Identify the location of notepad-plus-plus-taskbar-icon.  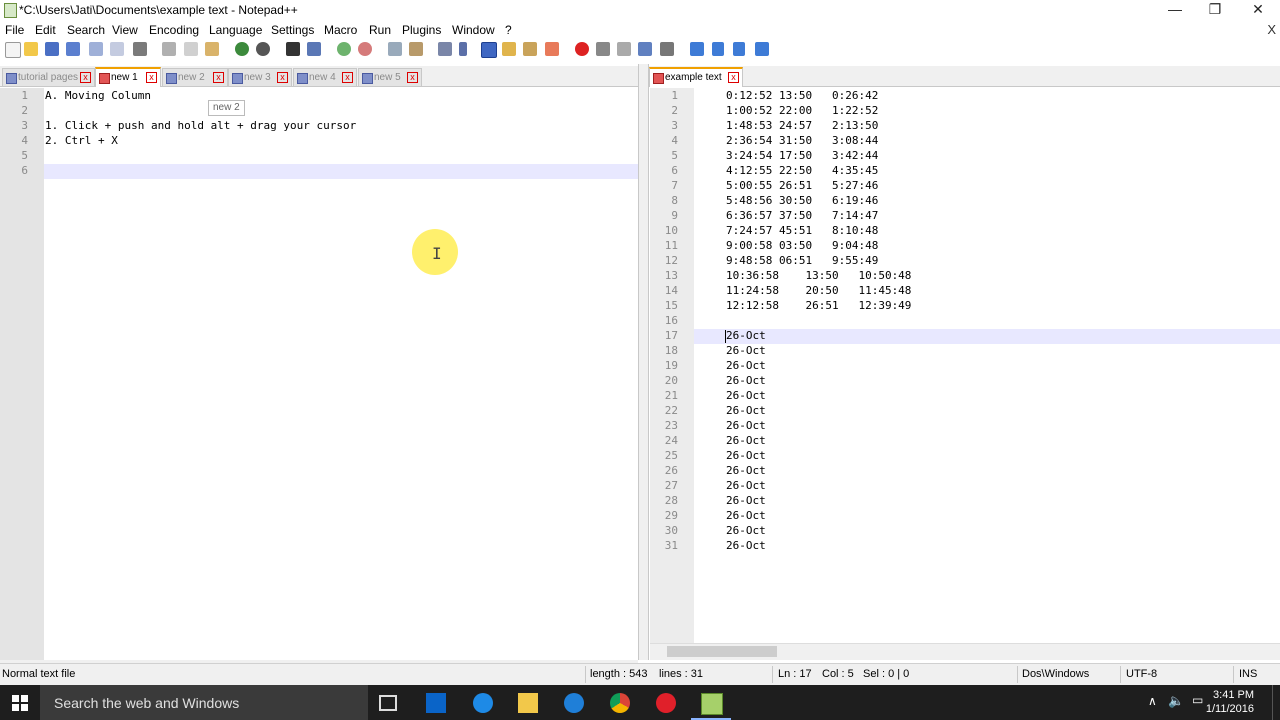
(712, 704).